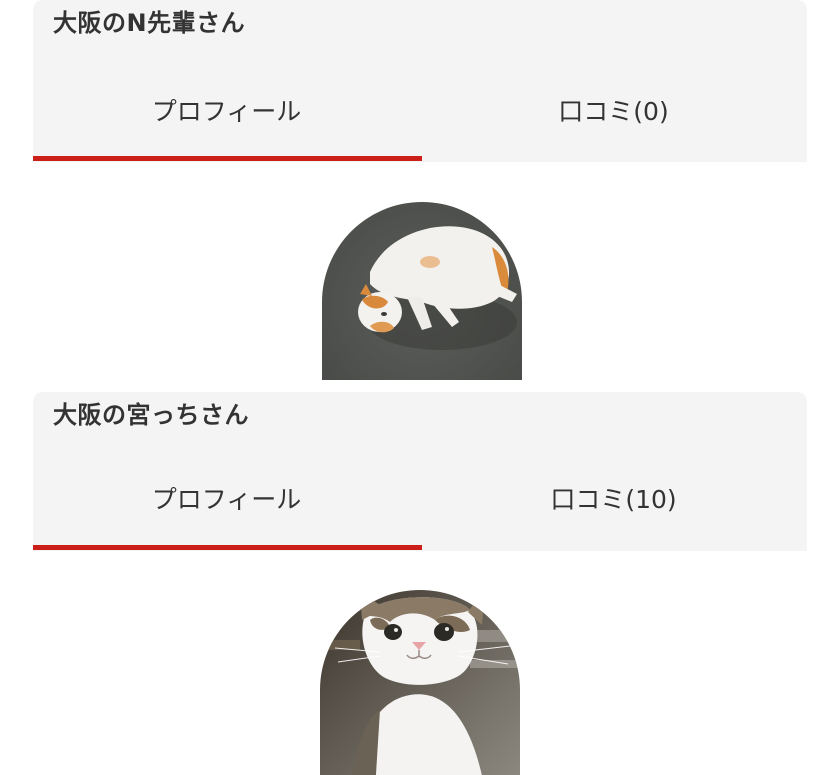  I want to click on cat-closeup-photo, so click(420, 682).